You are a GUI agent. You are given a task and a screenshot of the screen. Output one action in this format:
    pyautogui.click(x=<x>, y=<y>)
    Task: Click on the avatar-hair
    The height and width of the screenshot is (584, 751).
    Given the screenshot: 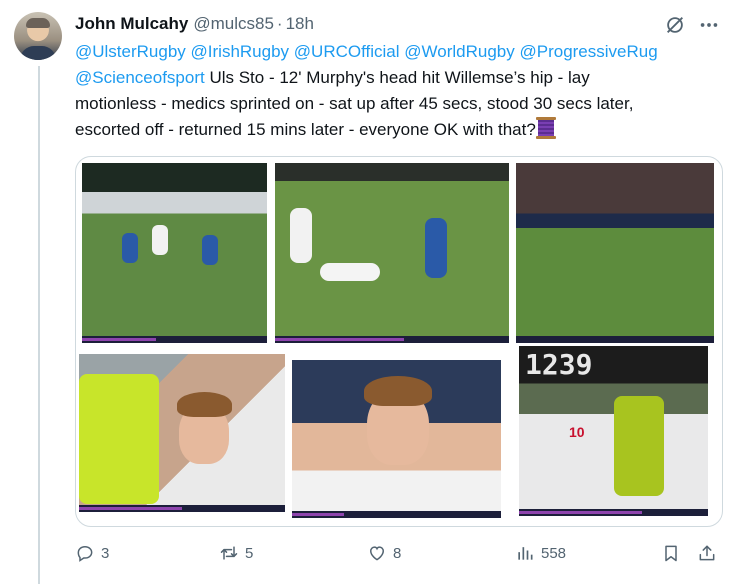 What is the action you would take?
    pyautogui.click(x=38, y=23)
    